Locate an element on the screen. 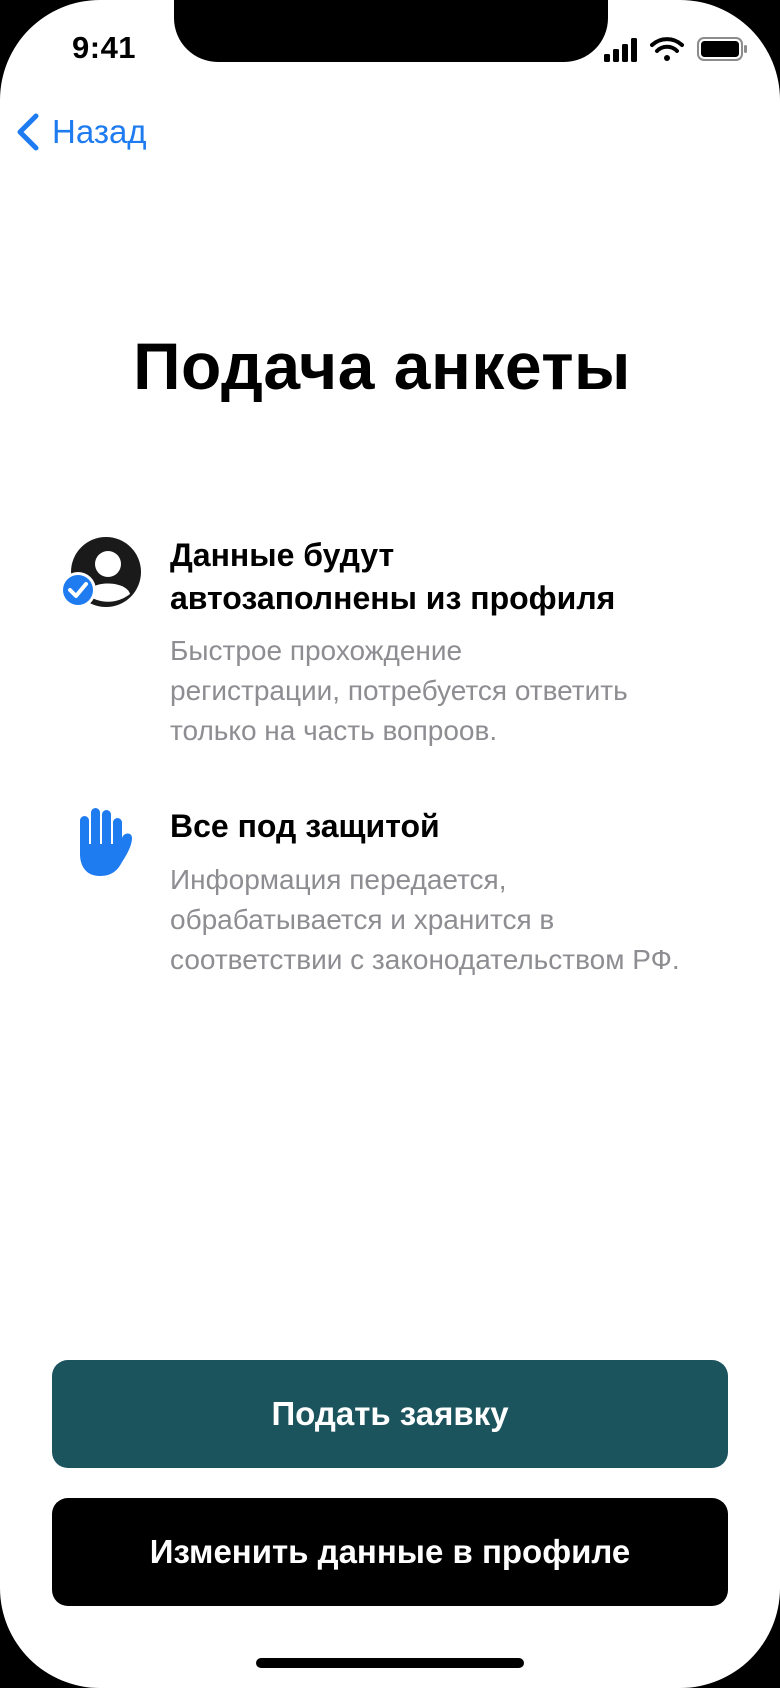 The height and width of the screenshot is (1688, 780). feature-autofill-desc-line: регистрации, потребуется ответить is located at coordinates (399, 690).